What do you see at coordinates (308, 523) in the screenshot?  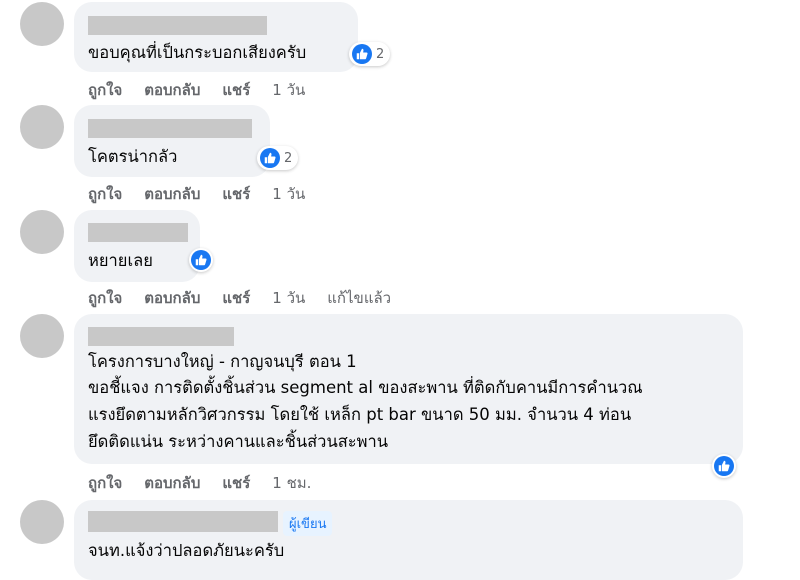 I see `author-badge: ผู้เขียน` at bounding box center [308, 523].